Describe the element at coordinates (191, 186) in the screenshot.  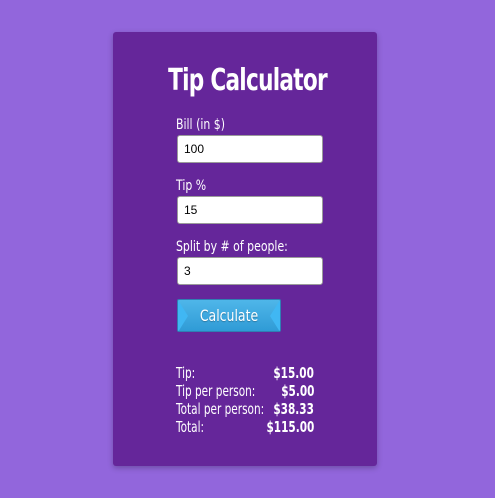
I see `tip-percent-label: Tip %` at that location.